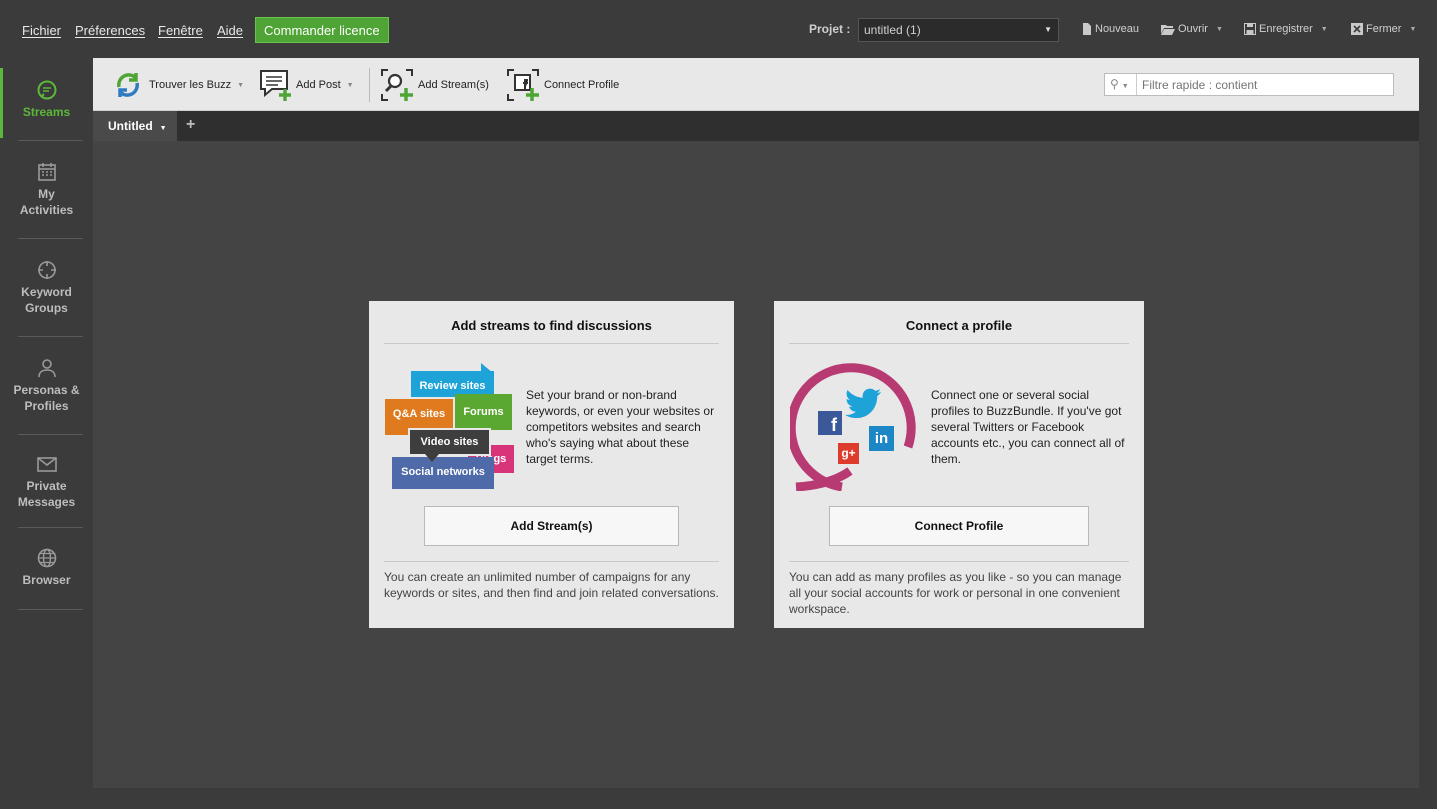 This screenshot has height=809, width=1437. I want to click on profile-ring-graphic, so click(851, 427).